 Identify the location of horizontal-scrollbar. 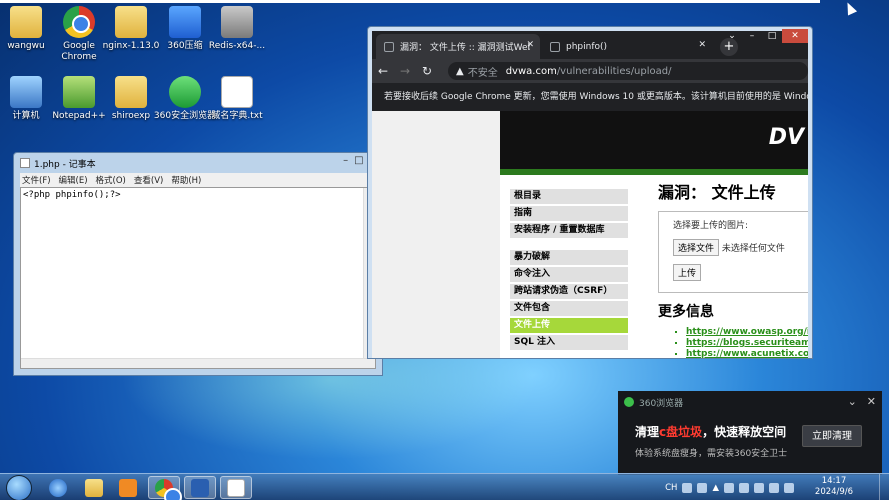
(198, 363).